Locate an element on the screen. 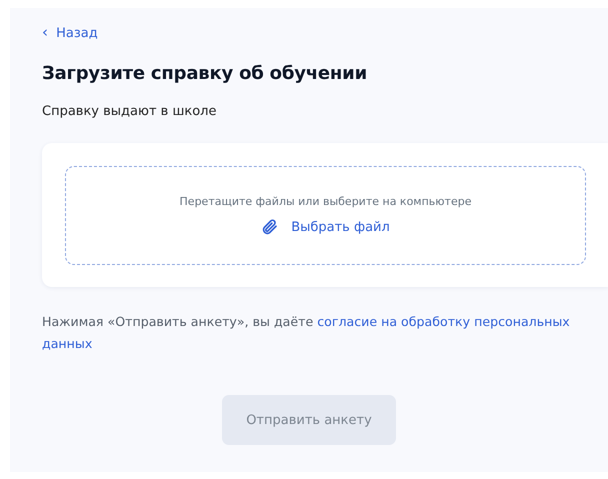 The image size is (608, 479). consent-link: данных is located at coordinates (67, 343).